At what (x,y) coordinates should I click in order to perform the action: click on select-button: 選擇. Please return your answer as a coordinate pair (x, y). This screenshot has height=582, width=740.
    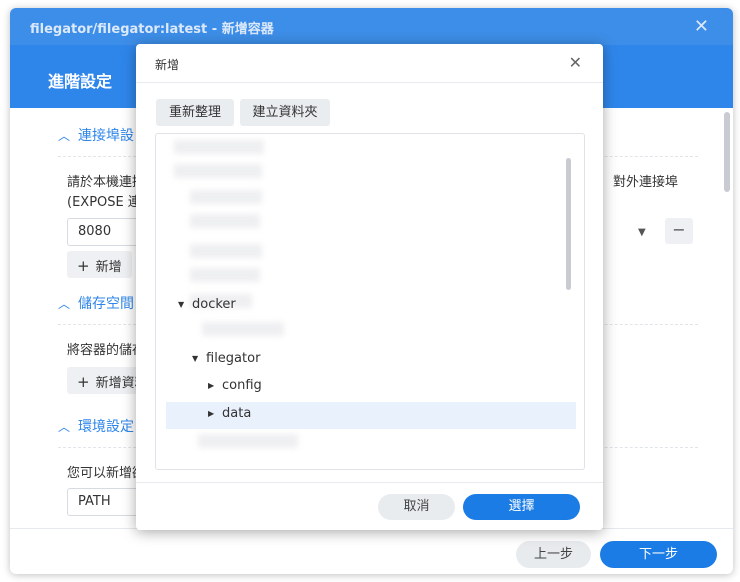
    Looking at the image, I should click on (521, 507).